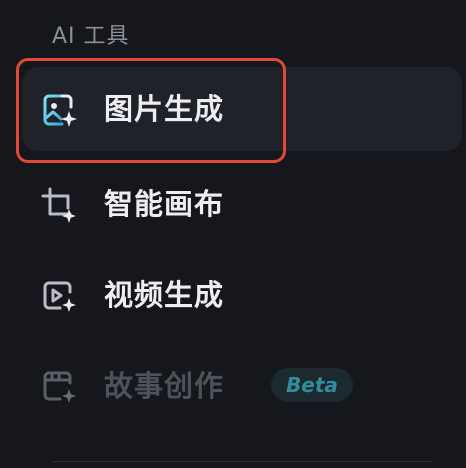  I want to click on sidebar-item-label: 智能画布, so click(164, 204).